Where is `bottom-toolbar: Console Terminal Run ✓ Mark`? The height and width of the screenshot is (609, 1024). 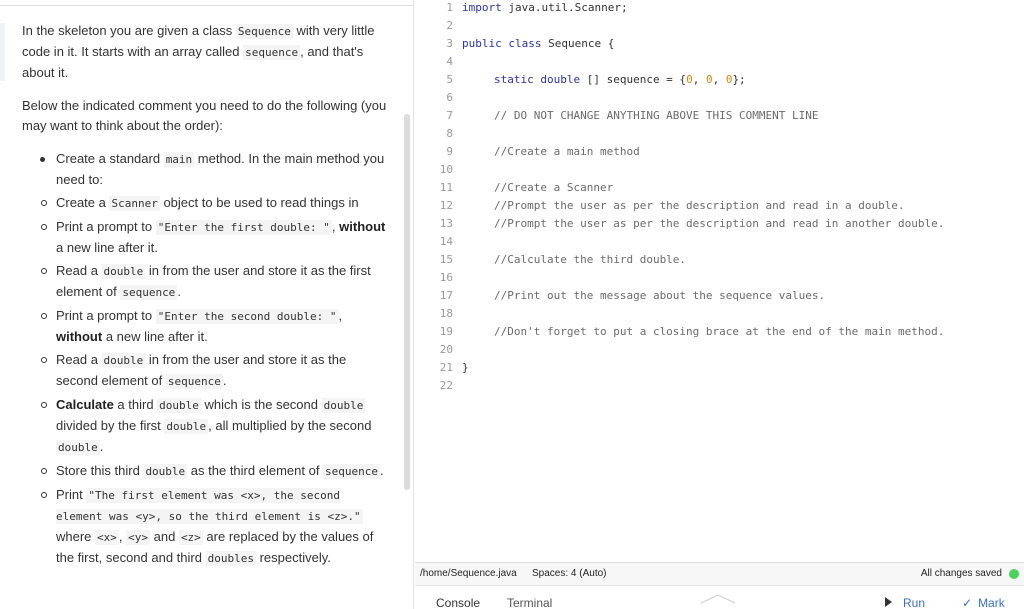
bottom-toolbar: Console Terminal Run ✓ Mark is located at coordinates (719, 597).